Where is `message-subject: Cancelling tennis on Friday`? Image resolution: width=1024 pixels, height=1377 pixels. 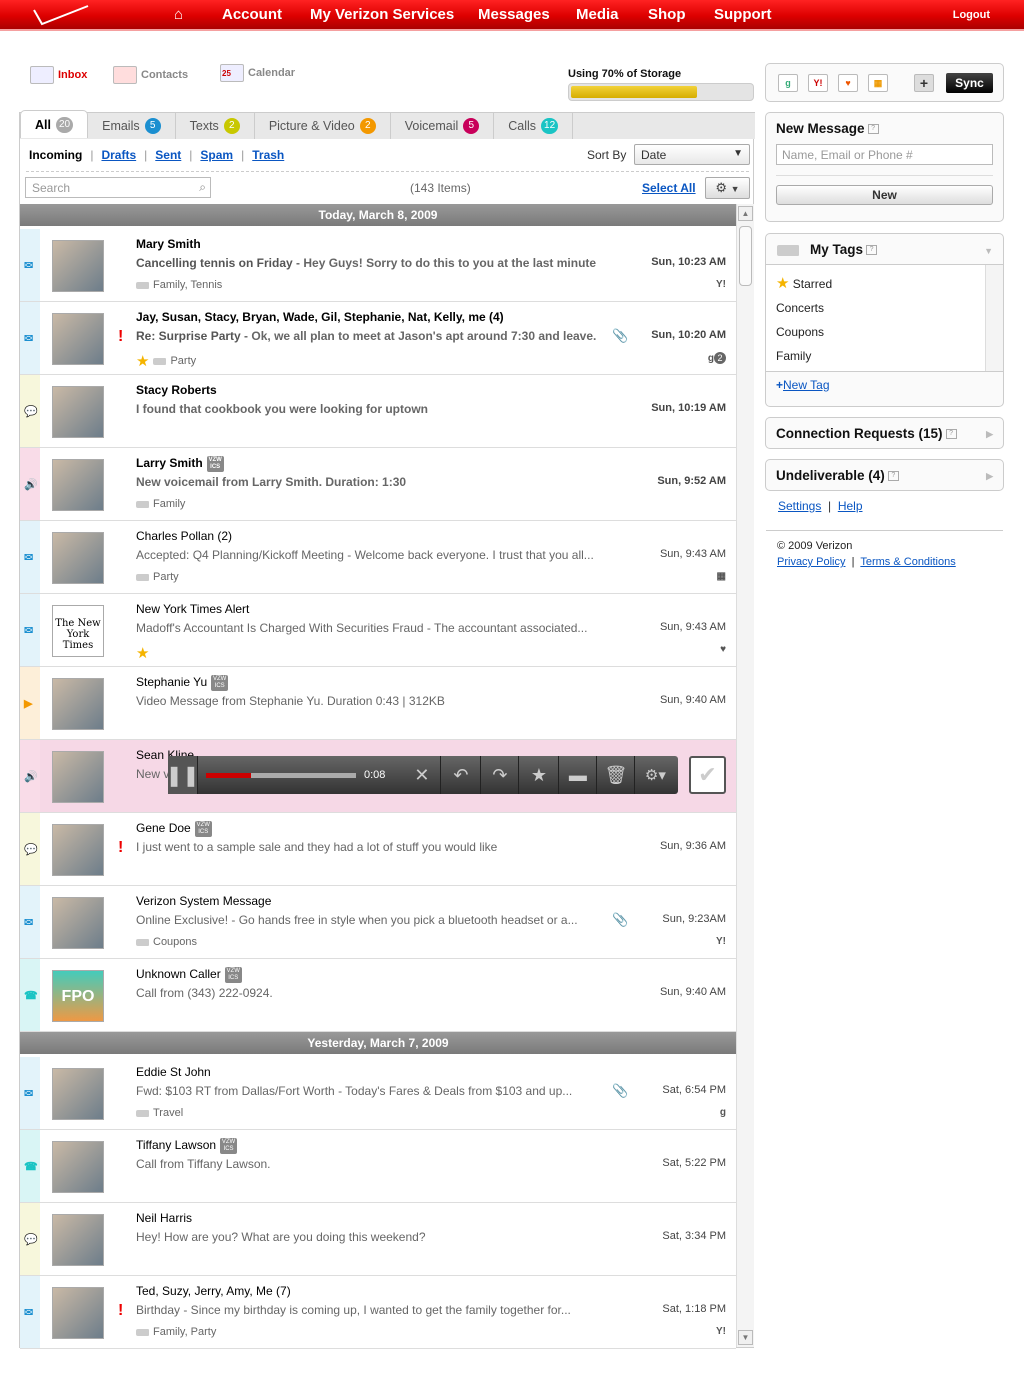 message-subject: Cancelling tennis on Friday is located at coordinates (214, 263).